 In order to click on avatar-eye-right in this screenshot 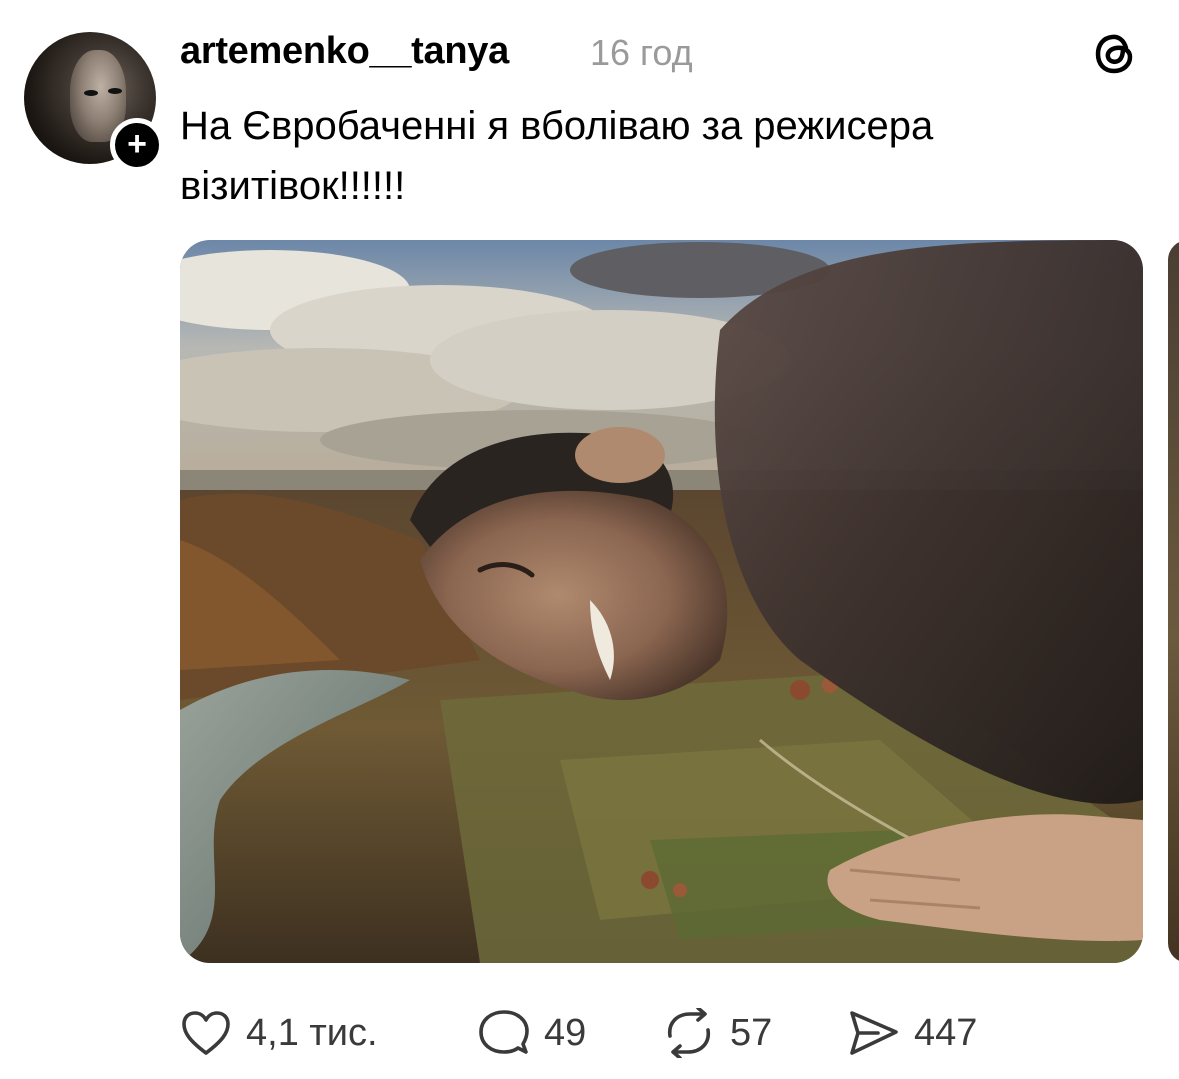, I will do `click(115, 91)`.